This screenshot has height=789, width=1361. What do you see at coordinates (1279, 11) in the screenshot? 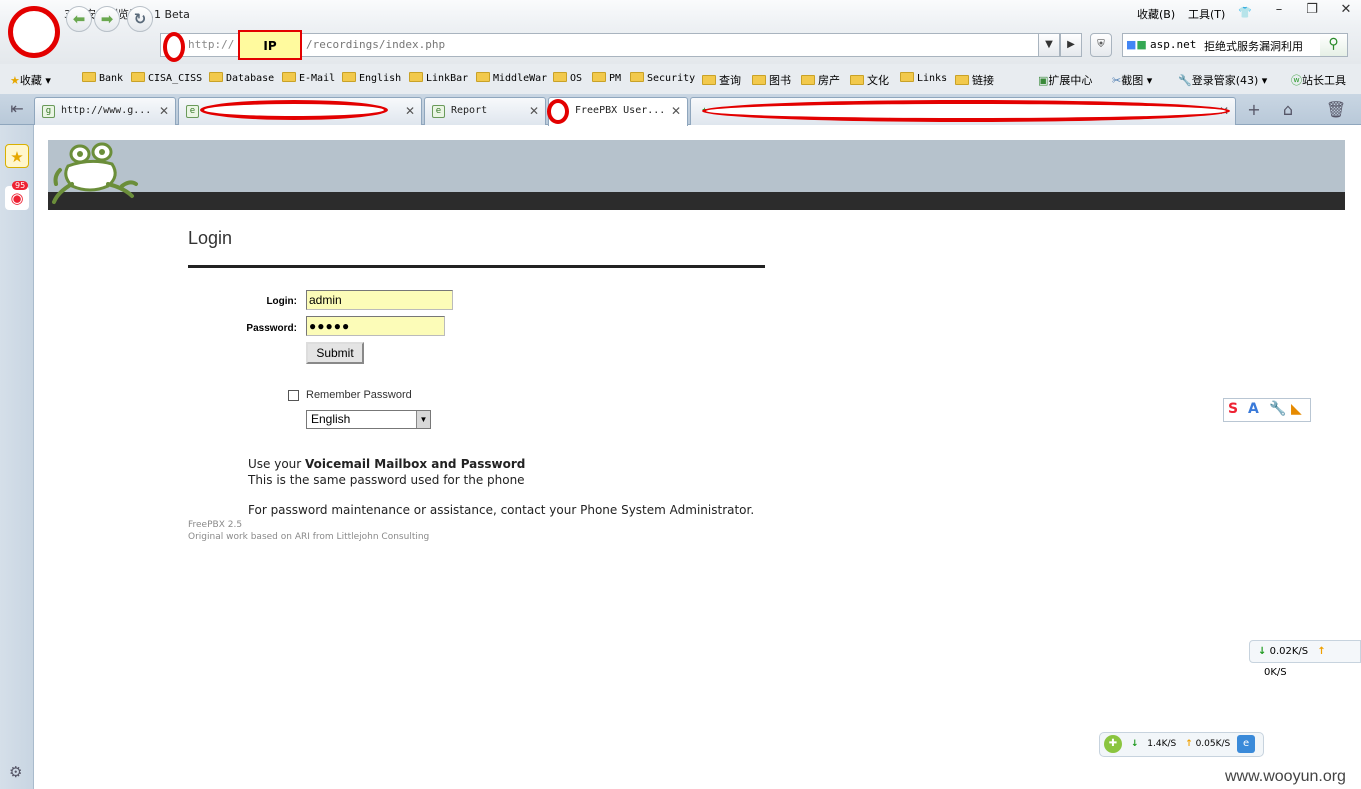
I see `minimize-button: –` at bounding box center [1279, 11].